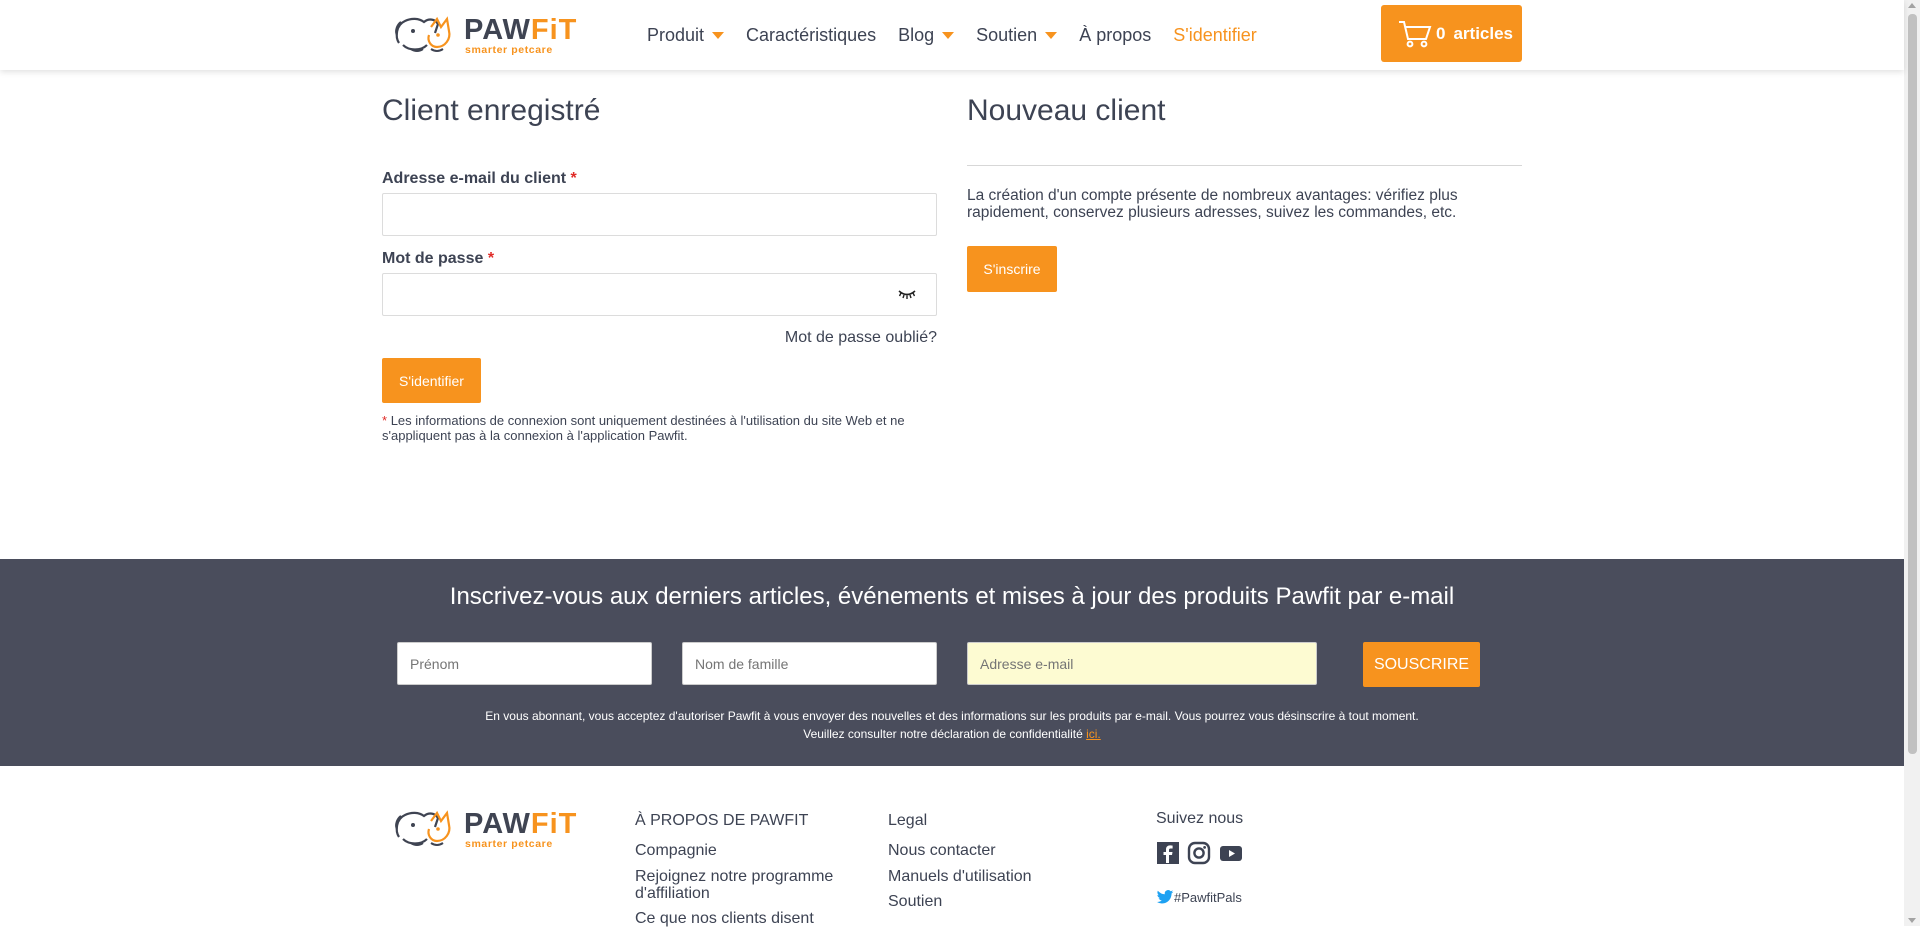  I want to click on nav-item-caracteristiques: Caractéristiques, so click(811, 35).